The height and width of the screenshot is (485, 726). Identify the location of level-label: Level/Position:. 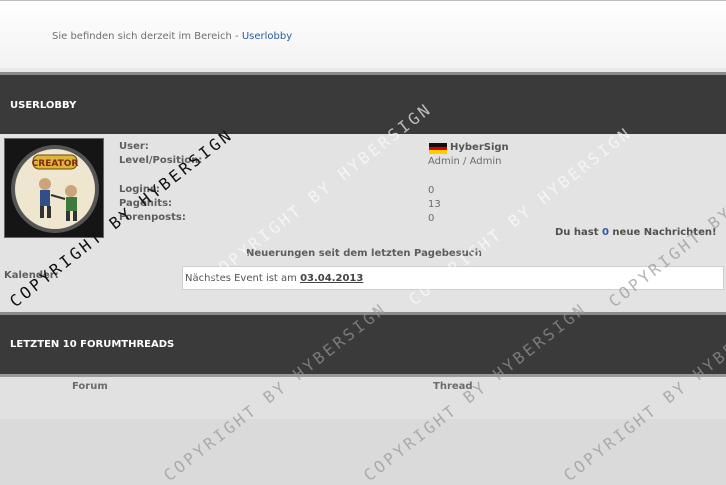
(161, 160).